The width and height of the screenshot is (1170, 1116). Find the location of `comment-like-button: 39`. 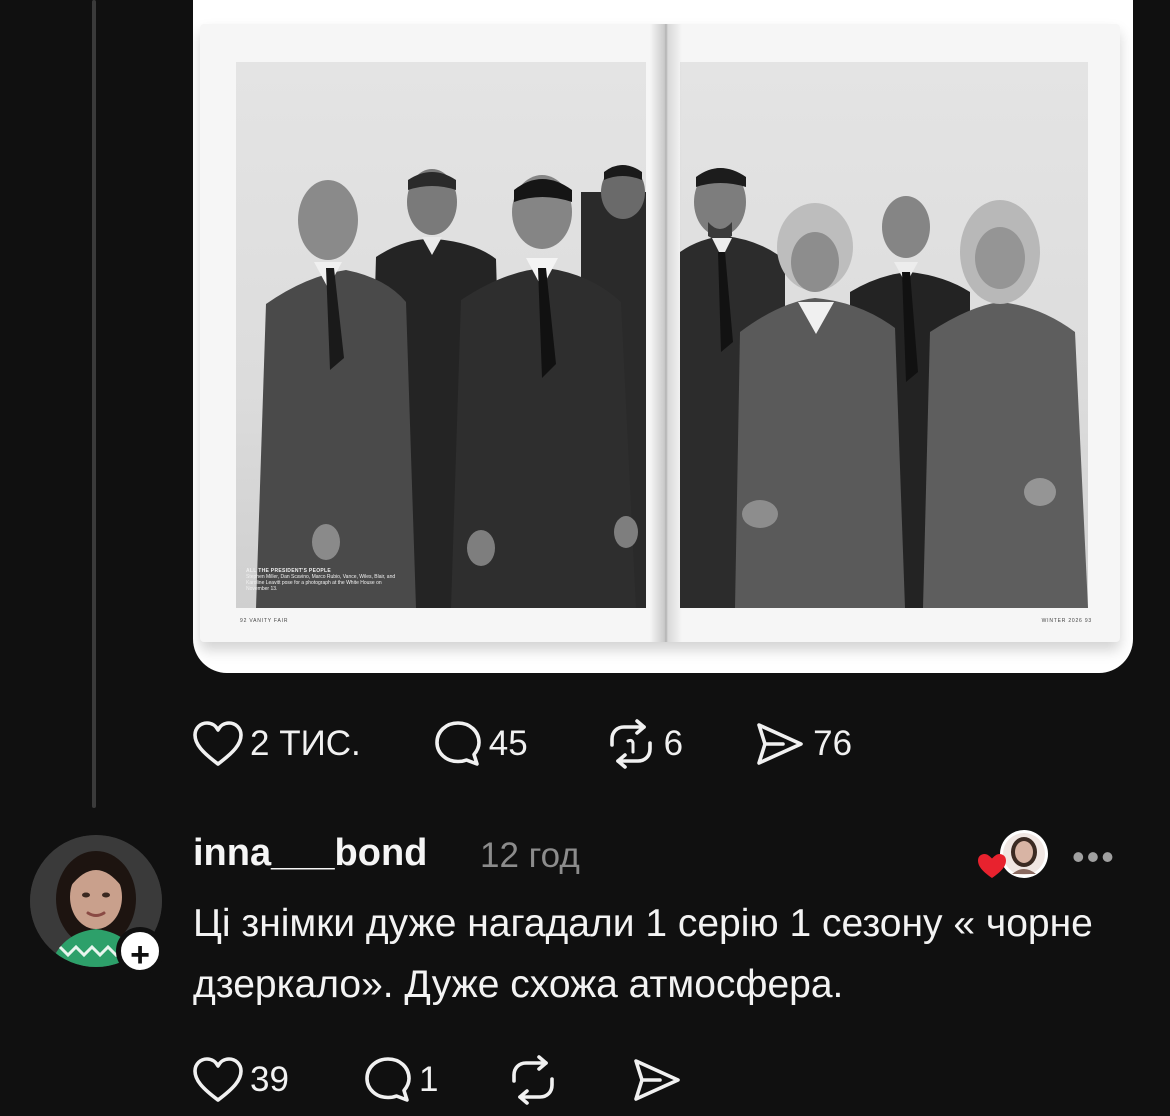

comment-like-button: 39 is located at coordinates (240, 1080).